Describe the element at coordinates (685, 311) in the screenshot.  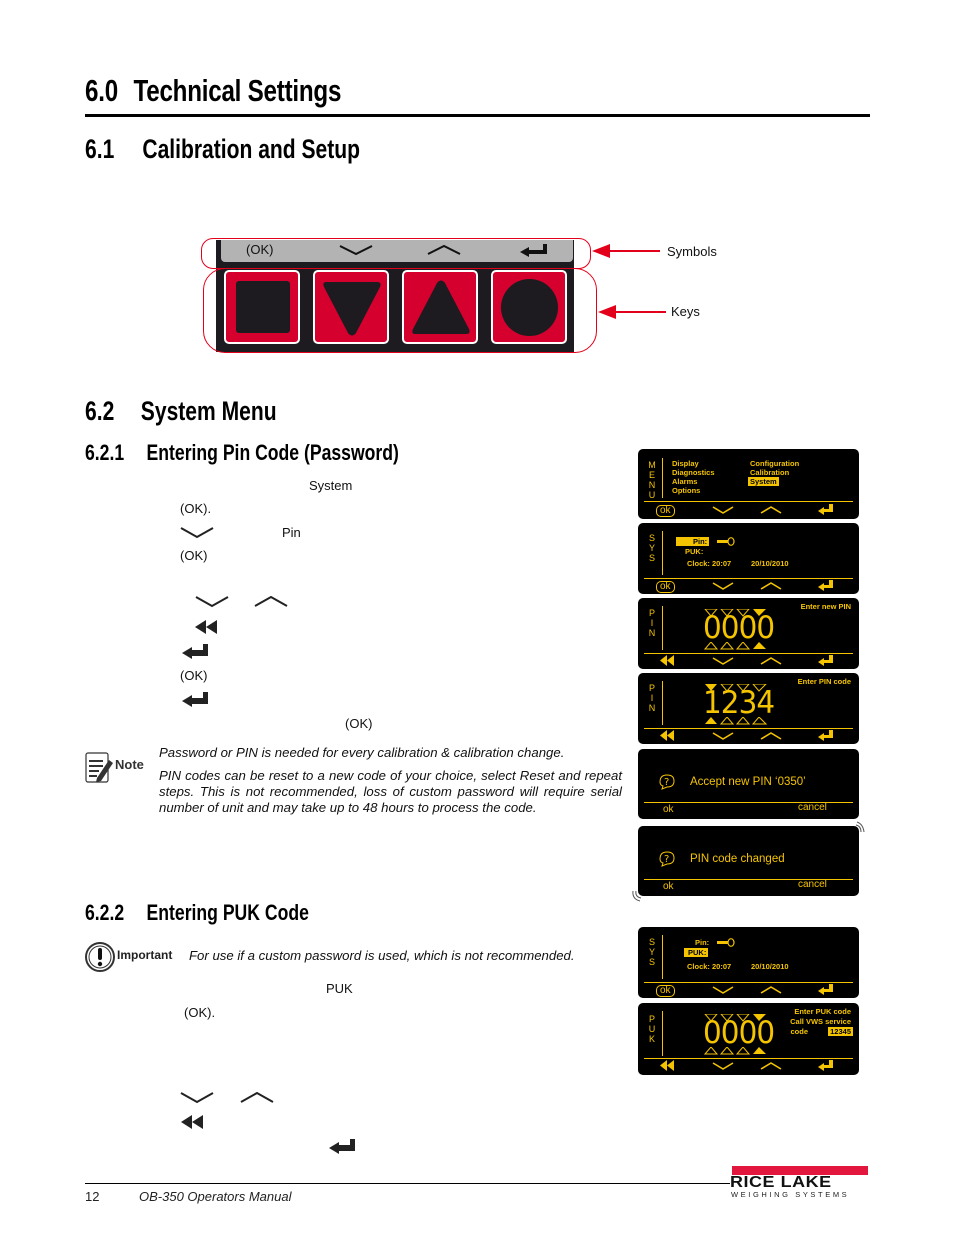
I see `keys-label: Keys` at that location.